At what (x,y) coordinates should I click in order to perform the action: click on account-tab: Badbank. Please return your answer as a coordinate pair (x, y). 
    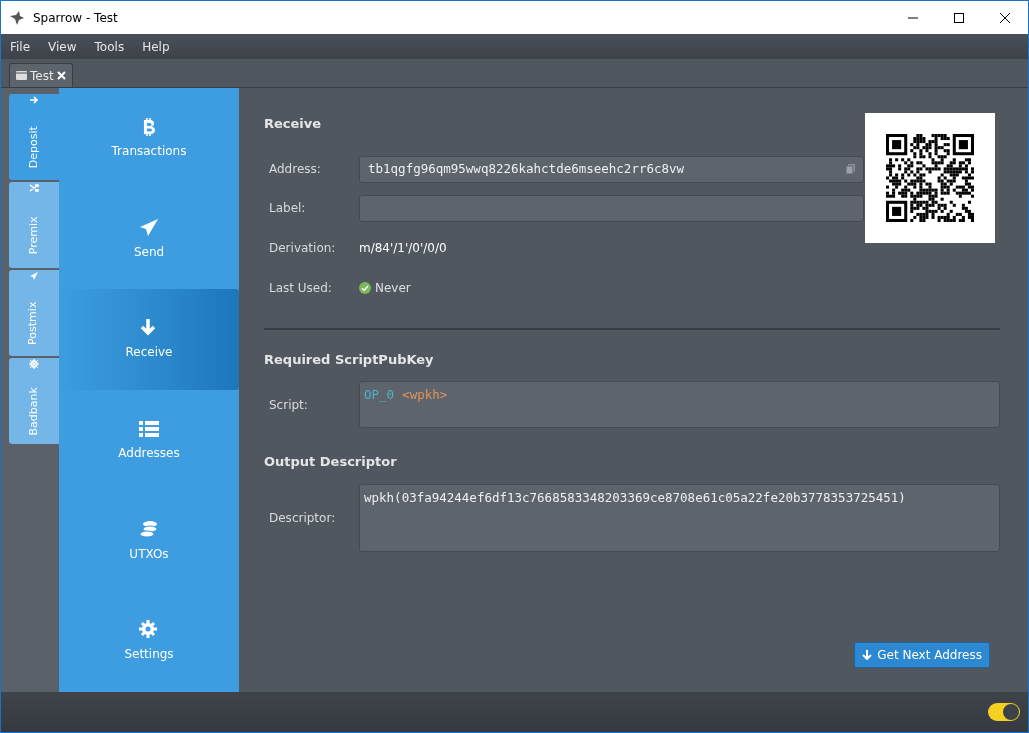
    Looking at the image, I should click on (34, 401).